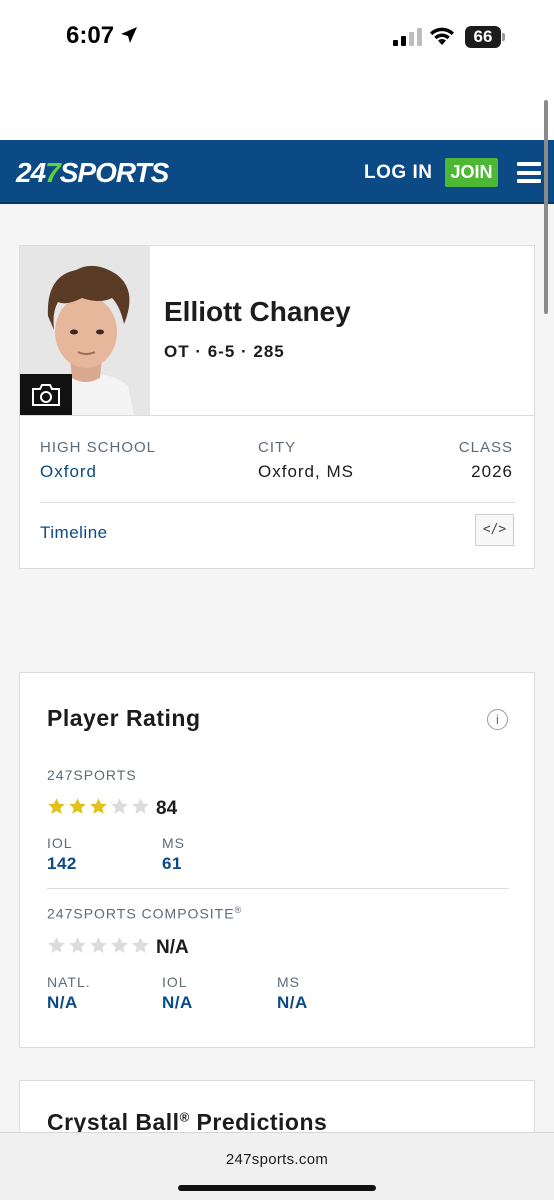 The height and width of the screenshot is (1200, 554). What do you see at coordinates (129, 35) in the screenshot?
I see `location-arrow-icon` at bounding box center [129, 35].